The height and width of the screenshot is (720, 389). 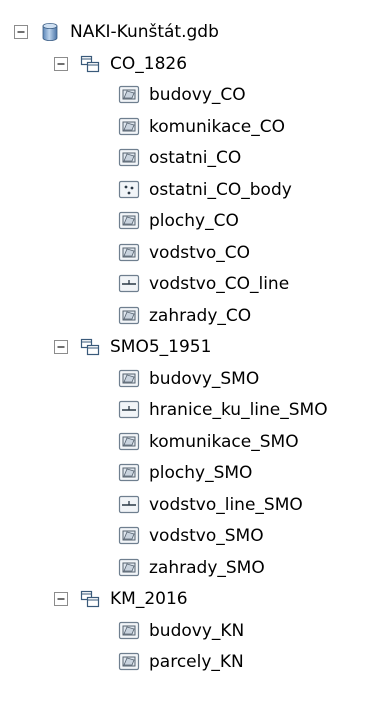 I want to click on feature-class-node: zahrady_SMO, so click(x=191, y=568).